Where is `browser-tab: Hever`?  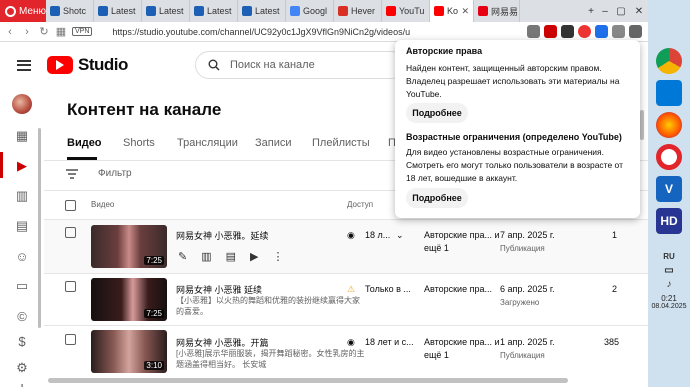 browser-tab: Hever is located at coordinates (358, 11).